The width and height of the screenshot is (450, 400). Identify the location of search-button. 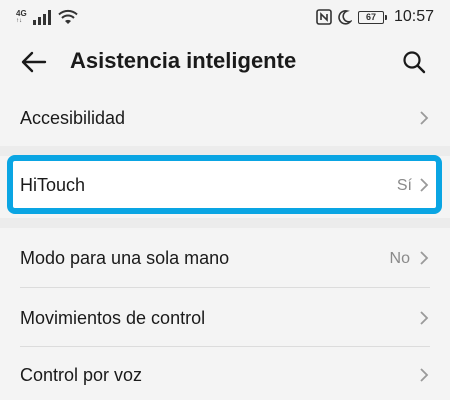
(414, 62).